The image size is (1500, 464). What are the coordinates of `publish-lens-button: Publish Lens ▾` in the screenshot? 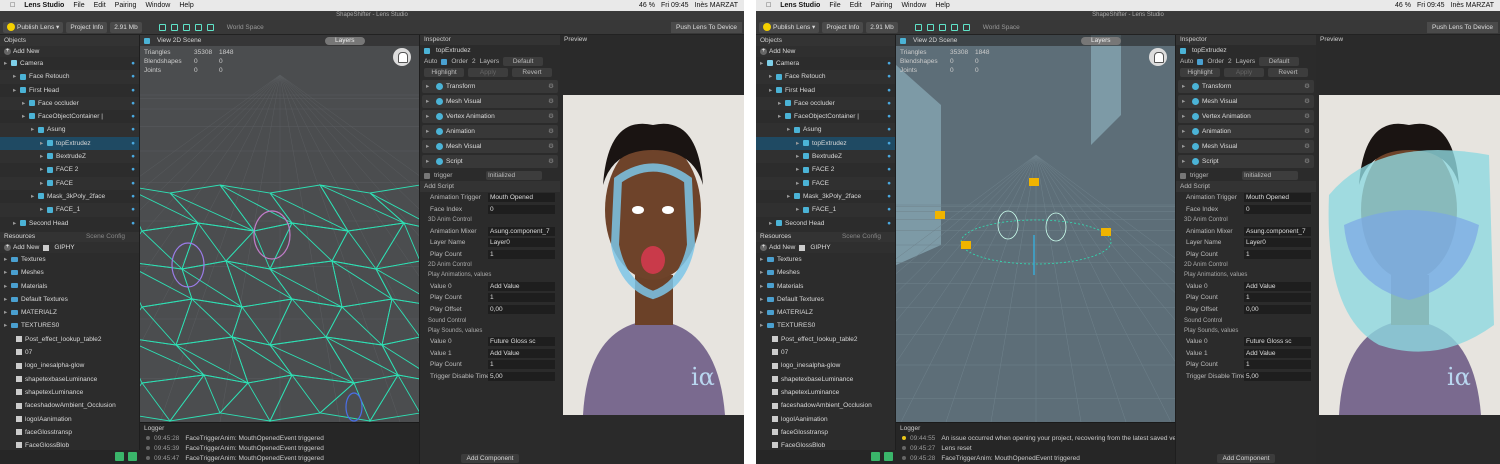 It's located at (789, 27).